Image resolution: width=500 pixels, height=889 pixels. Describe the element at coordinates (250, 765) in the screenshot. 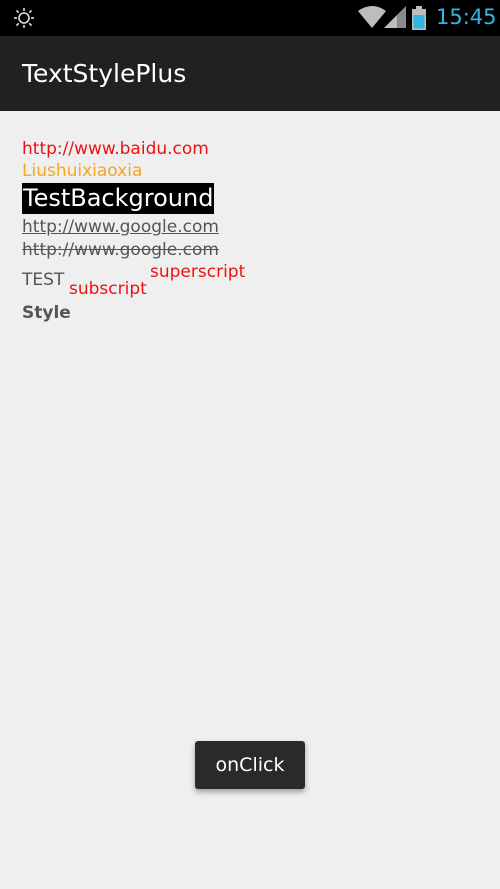

I see `onclick-button: onClick` at that location.